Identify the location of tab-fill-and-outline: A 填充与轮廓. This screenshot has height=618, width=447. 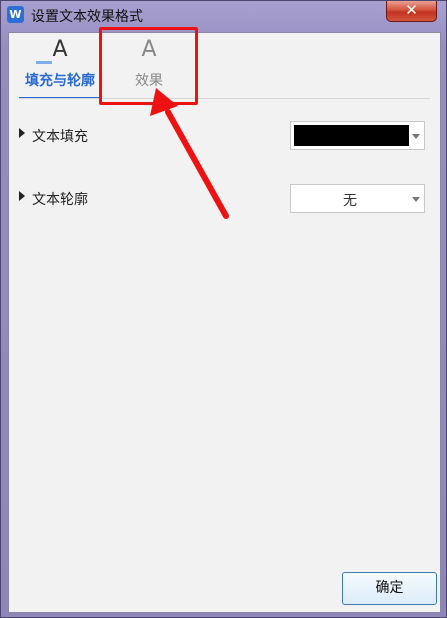
(60, 66).